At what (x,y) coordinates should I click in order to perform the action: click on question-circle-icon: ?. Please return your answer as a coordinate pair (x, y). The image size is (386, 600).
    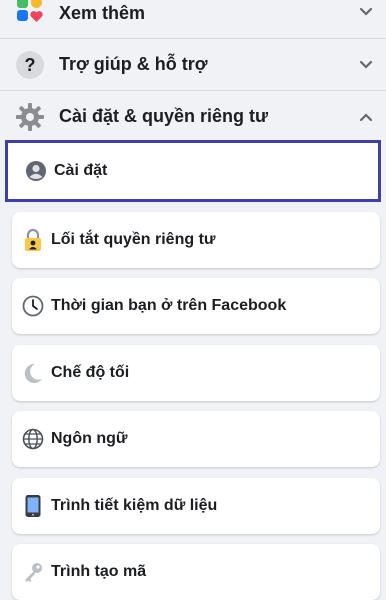
    Looking at the image, I should click on (30, 65).